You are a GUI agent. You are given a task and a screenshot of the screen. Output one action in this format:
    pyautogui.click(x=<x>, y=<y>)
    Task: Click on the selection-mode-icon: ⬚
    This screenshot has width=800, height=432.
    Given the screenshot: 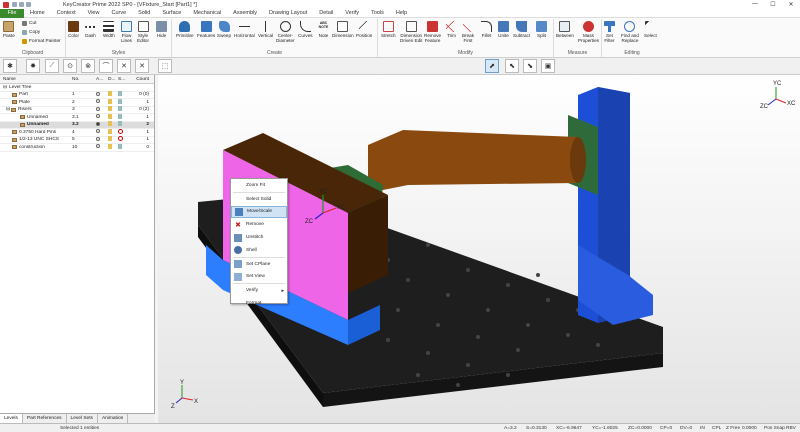 What is the action you would take?
    pyautogui.click(x=165, y=66)
    